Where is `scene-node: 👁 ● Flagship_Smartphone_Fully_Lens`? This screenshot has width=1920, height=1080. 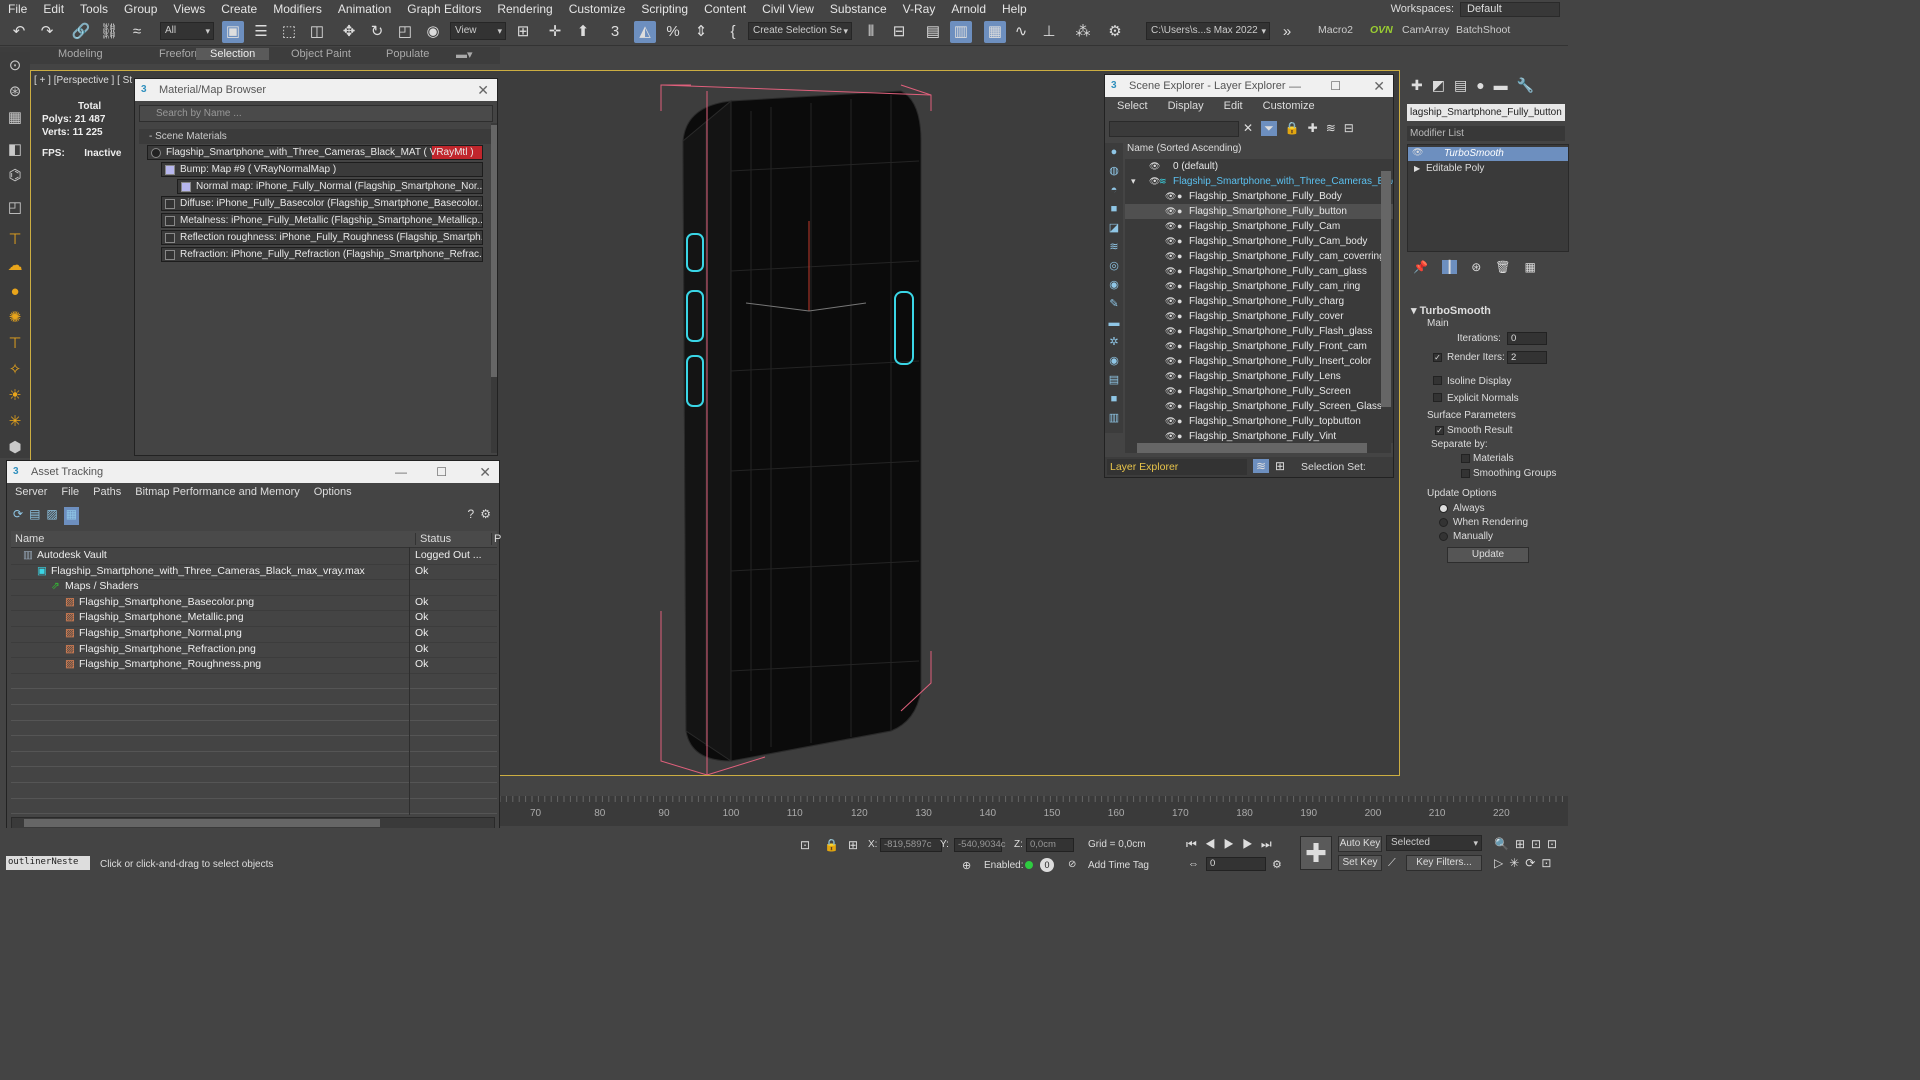
scene-node: 👁 ● Flagship_Smartphone_Fully_Lens is located at coordinates (1259, 376).